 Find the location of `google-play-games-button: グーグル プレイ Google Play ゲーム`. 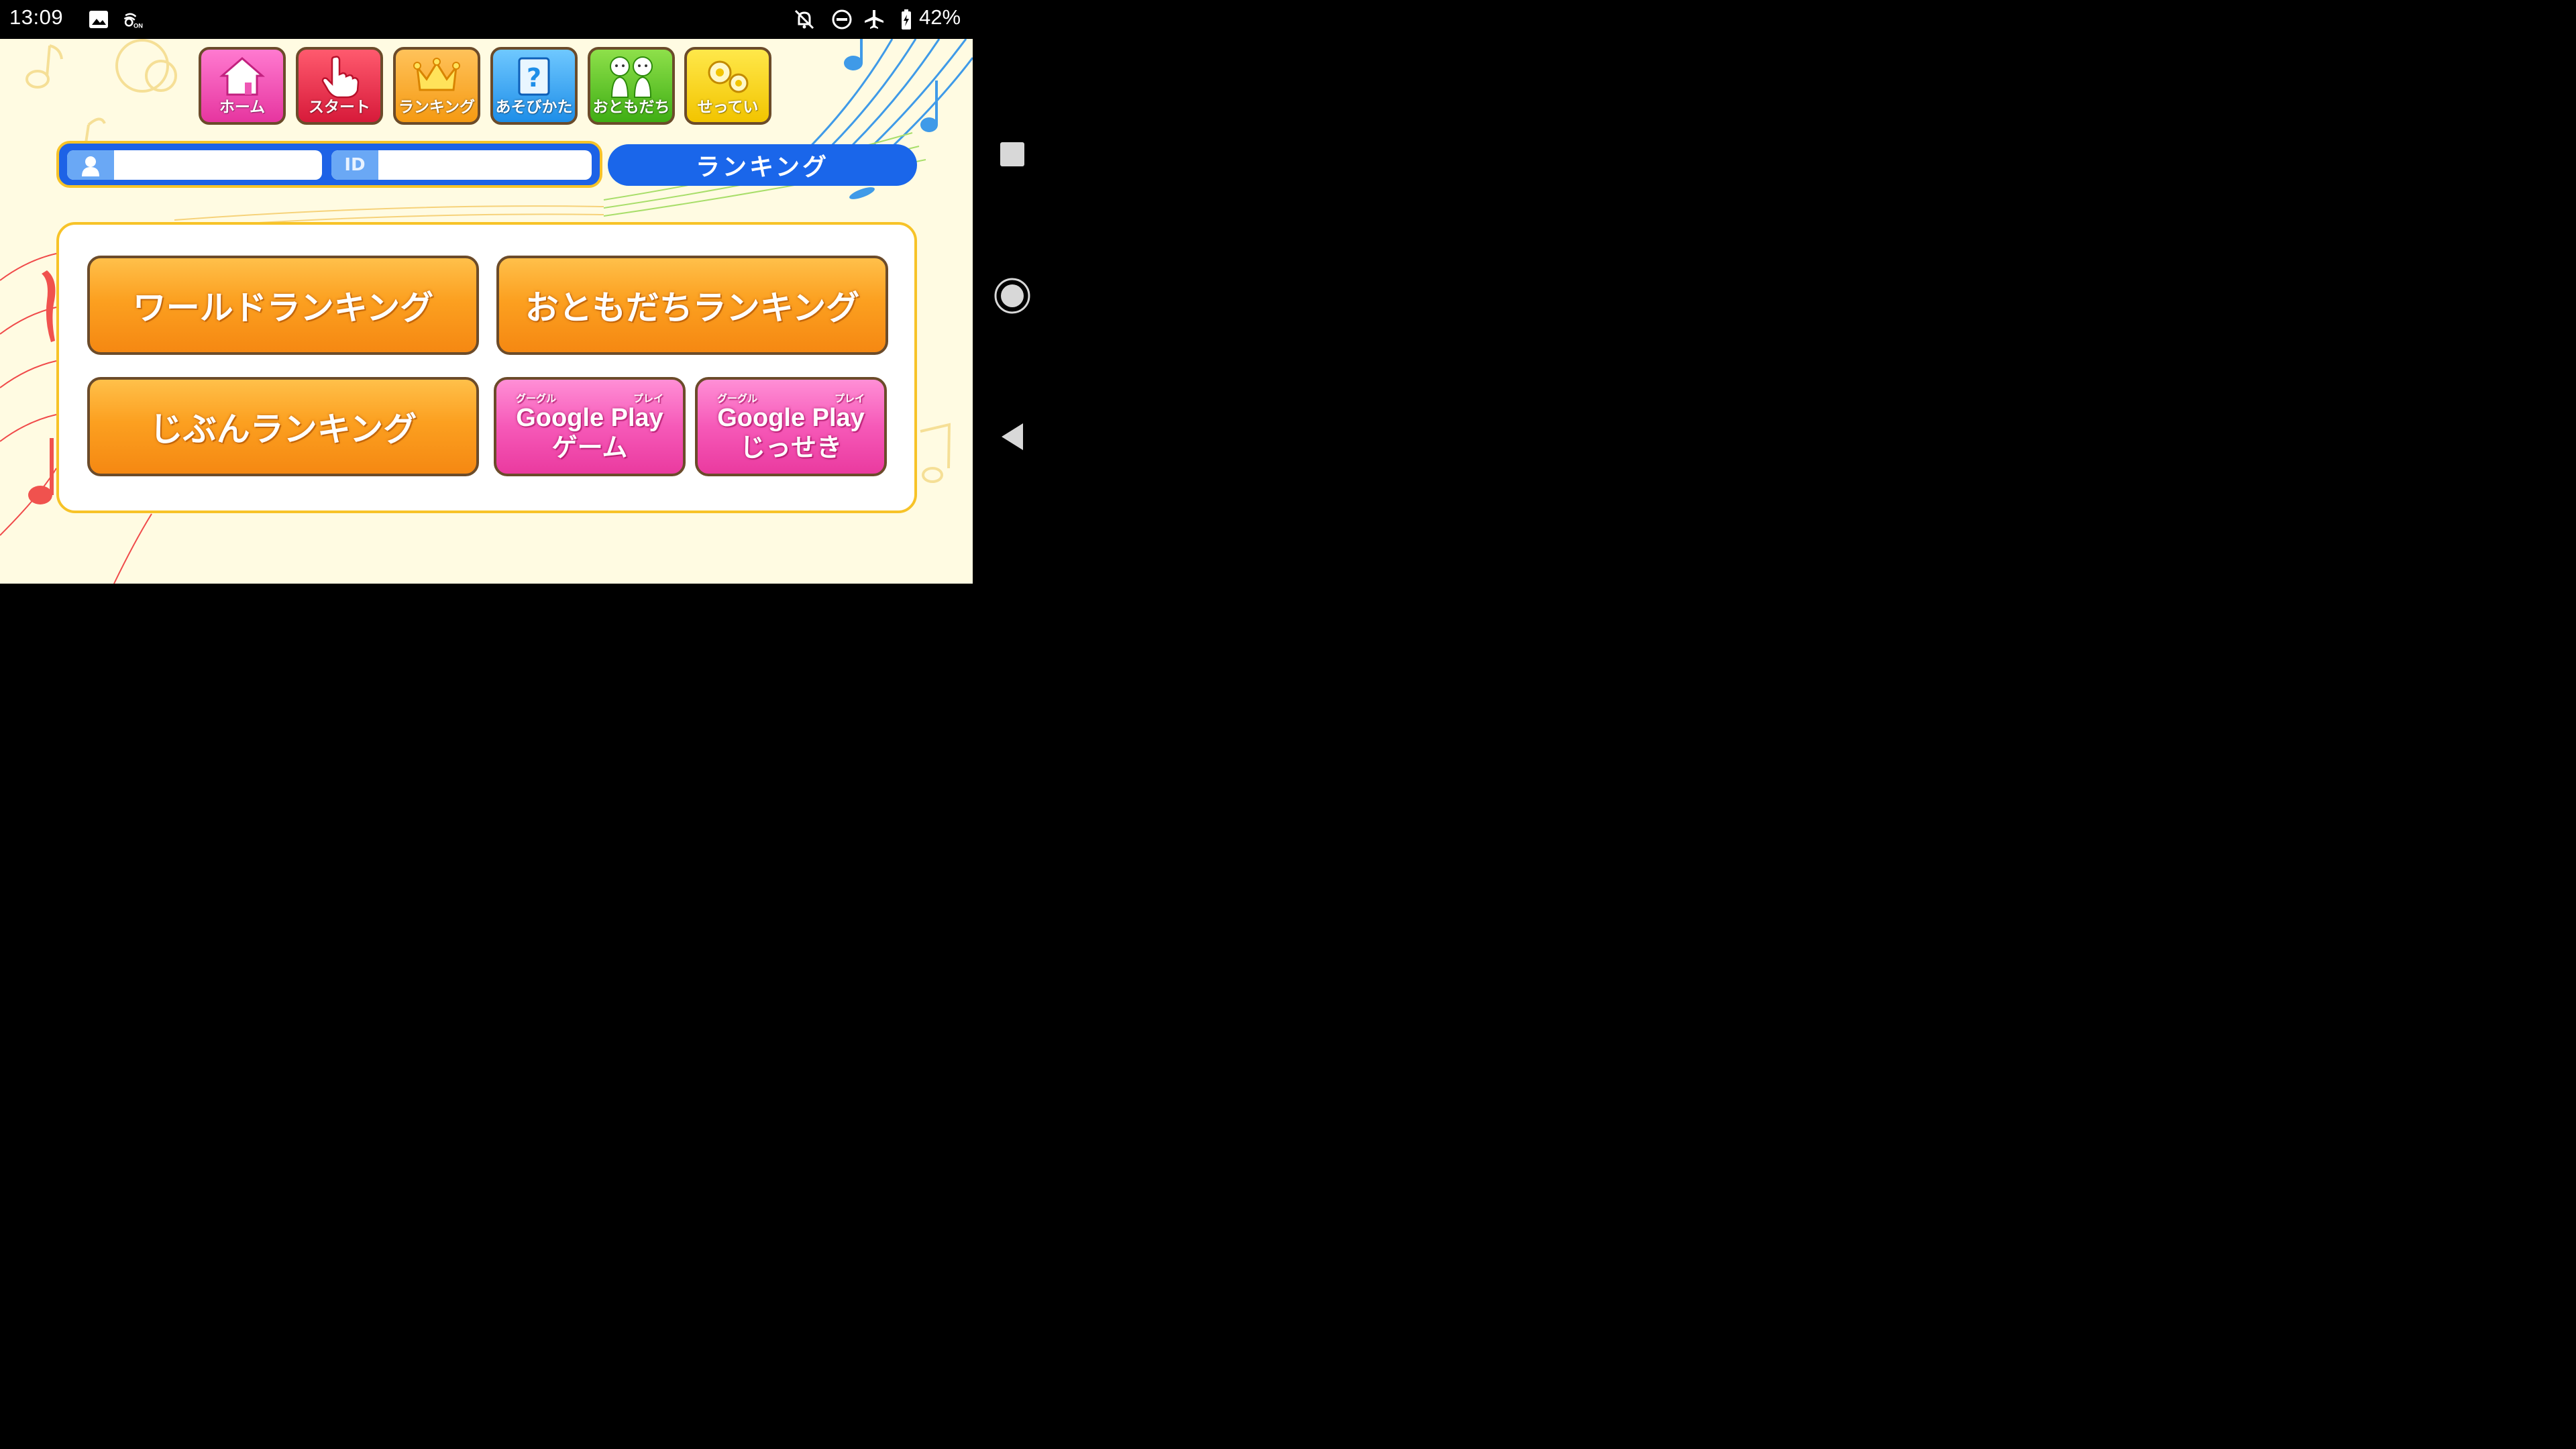

google-play-games-button: グーグル プレイ Google Play ゲーム is located at coordinates (590, 426).